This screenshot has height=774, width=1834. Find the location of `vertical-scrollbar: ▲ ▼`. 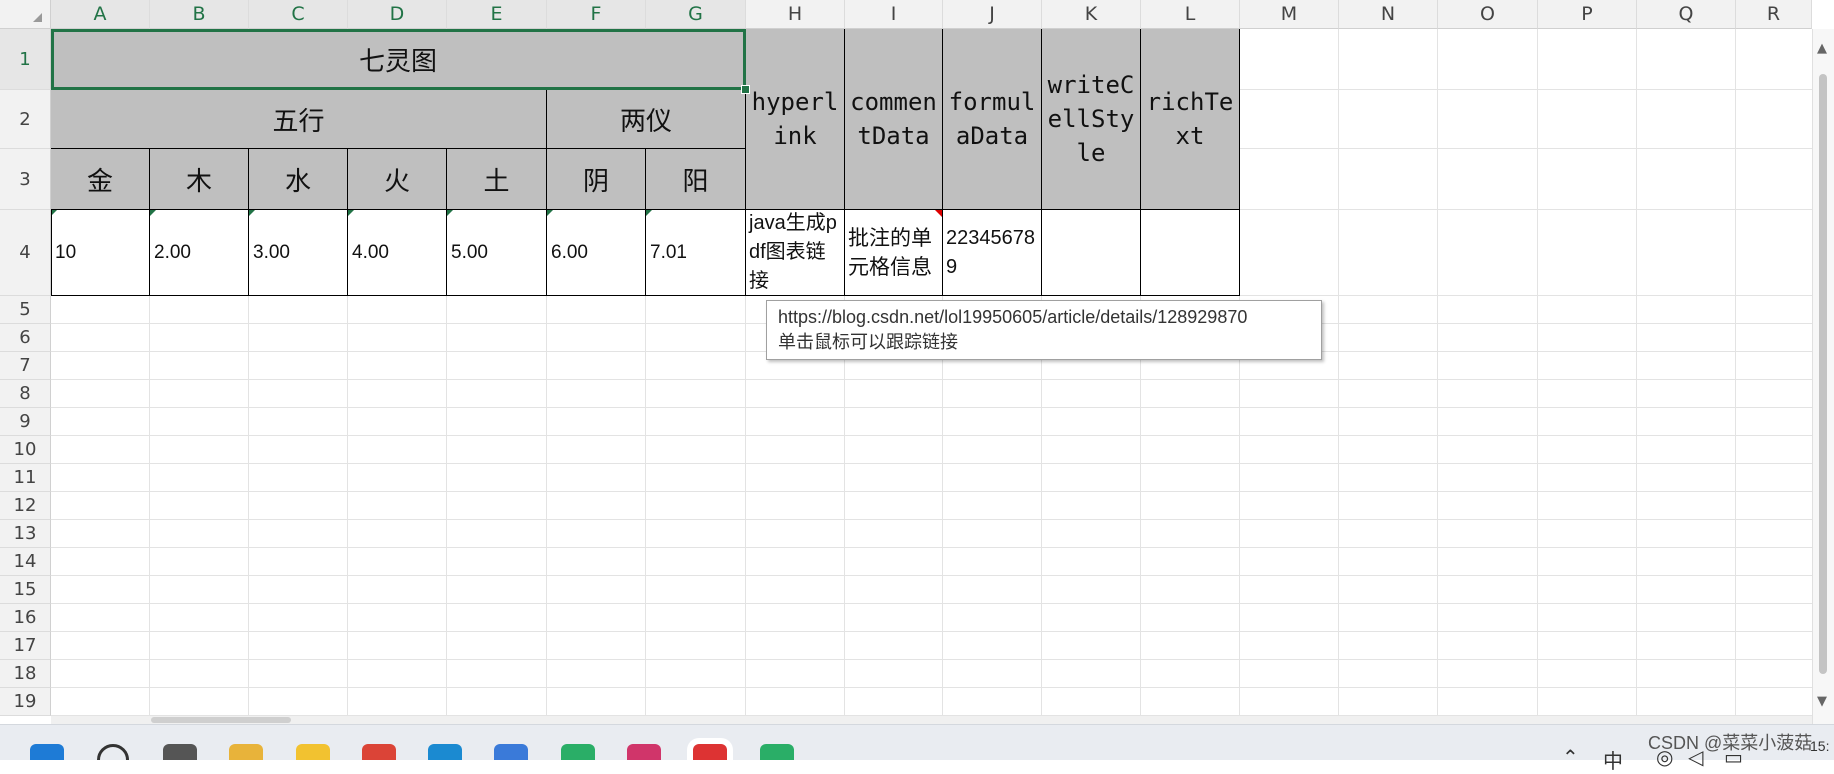

vertical-scrollbar: ▲ ▼ is located at coordinates (1823, 376).